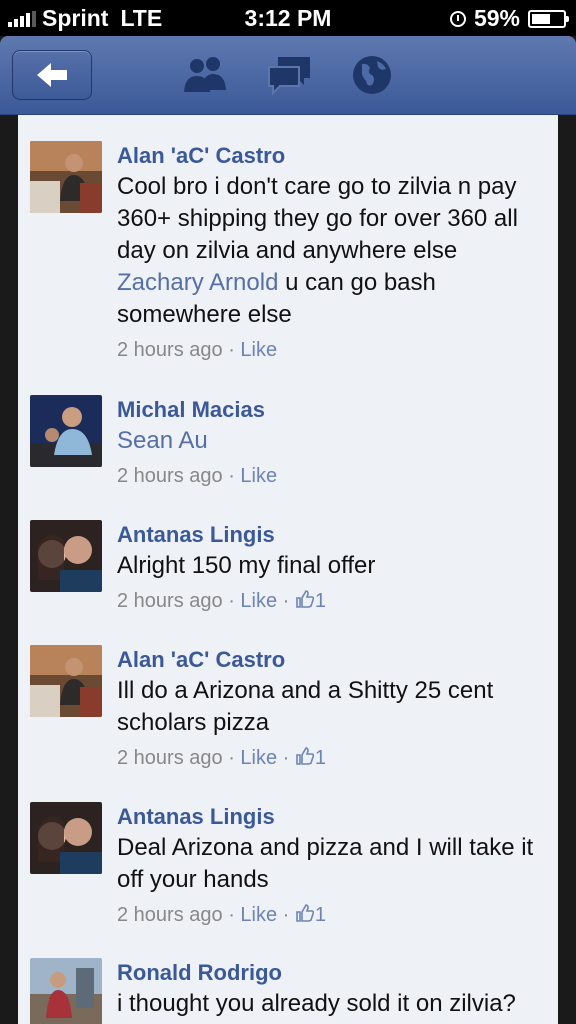 The height and width of the screenshot is (1024, 576). I want to click on tagged-user-link: Zachary Arnold, so click(197, 282).